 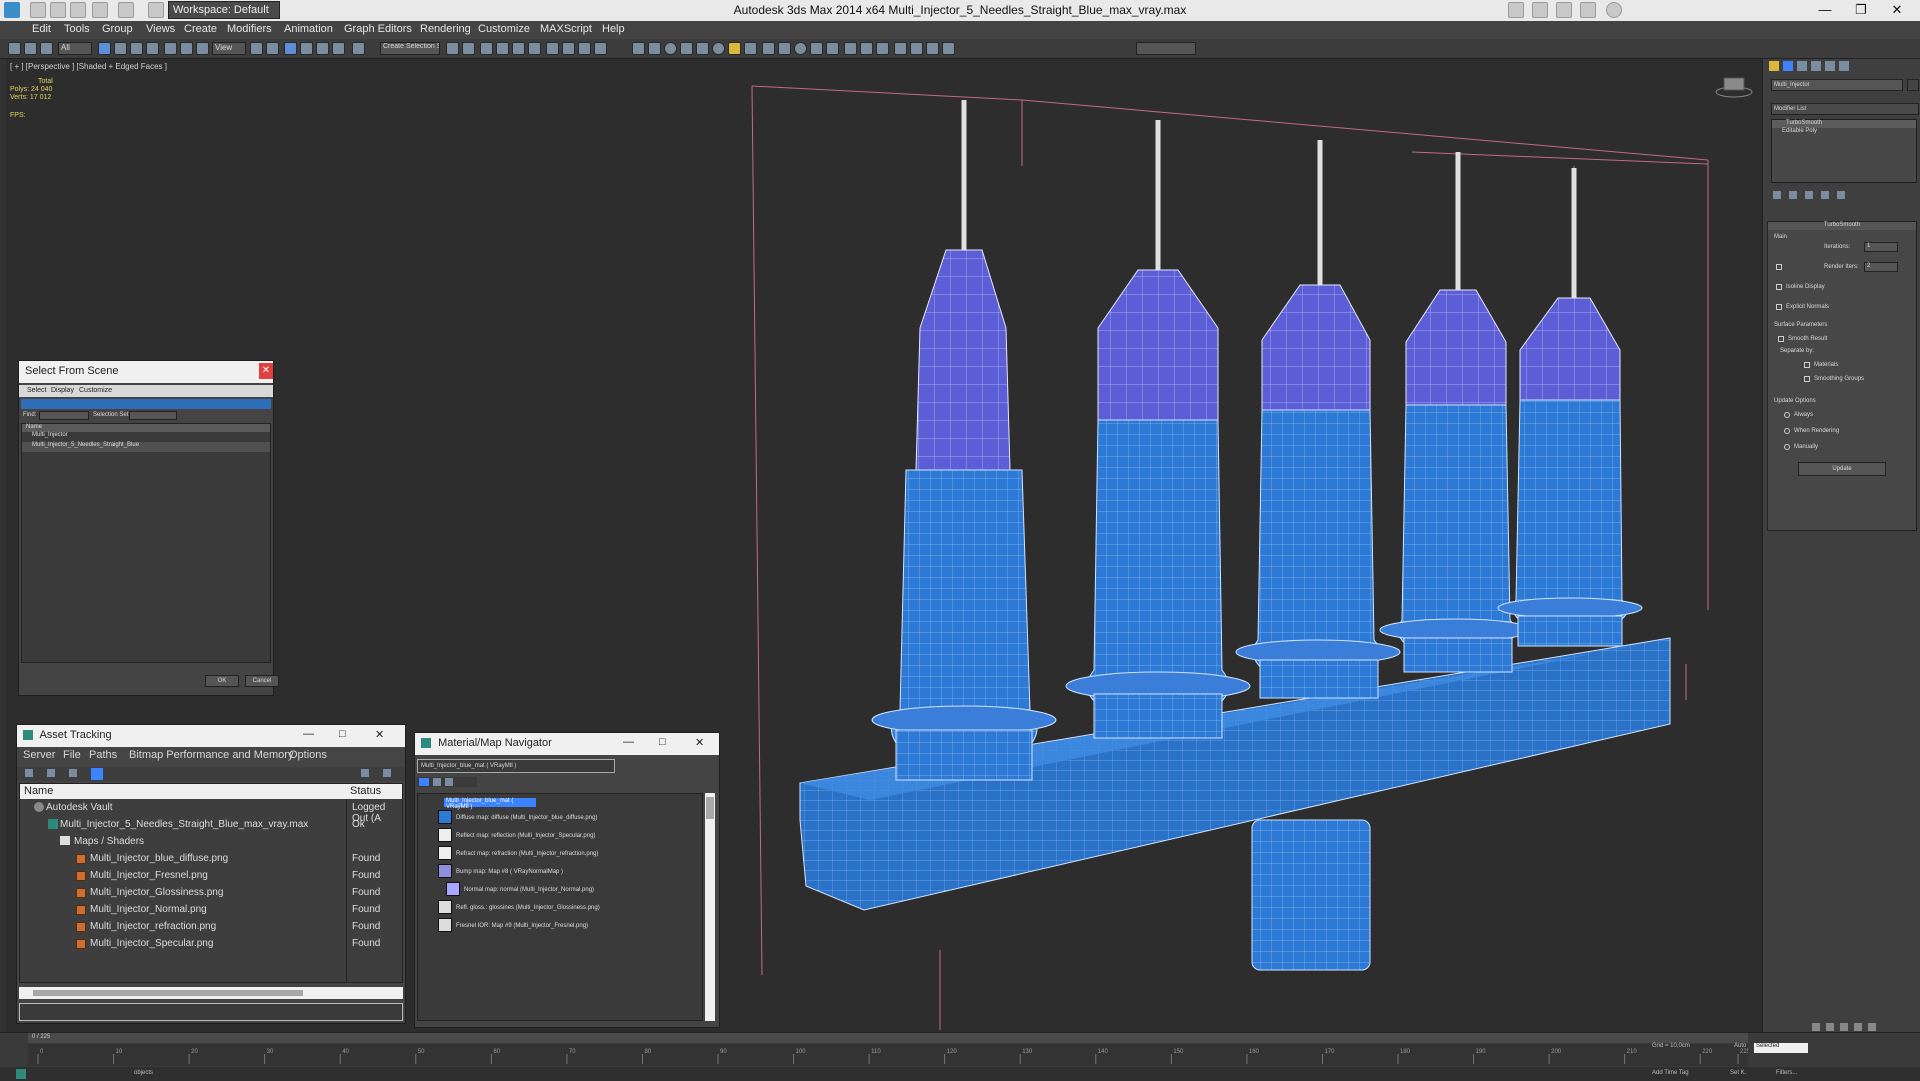 What do you see at coordinates (387, 773) in the screenshot?
I see `settings-icon` at bounding box center [387, 773].